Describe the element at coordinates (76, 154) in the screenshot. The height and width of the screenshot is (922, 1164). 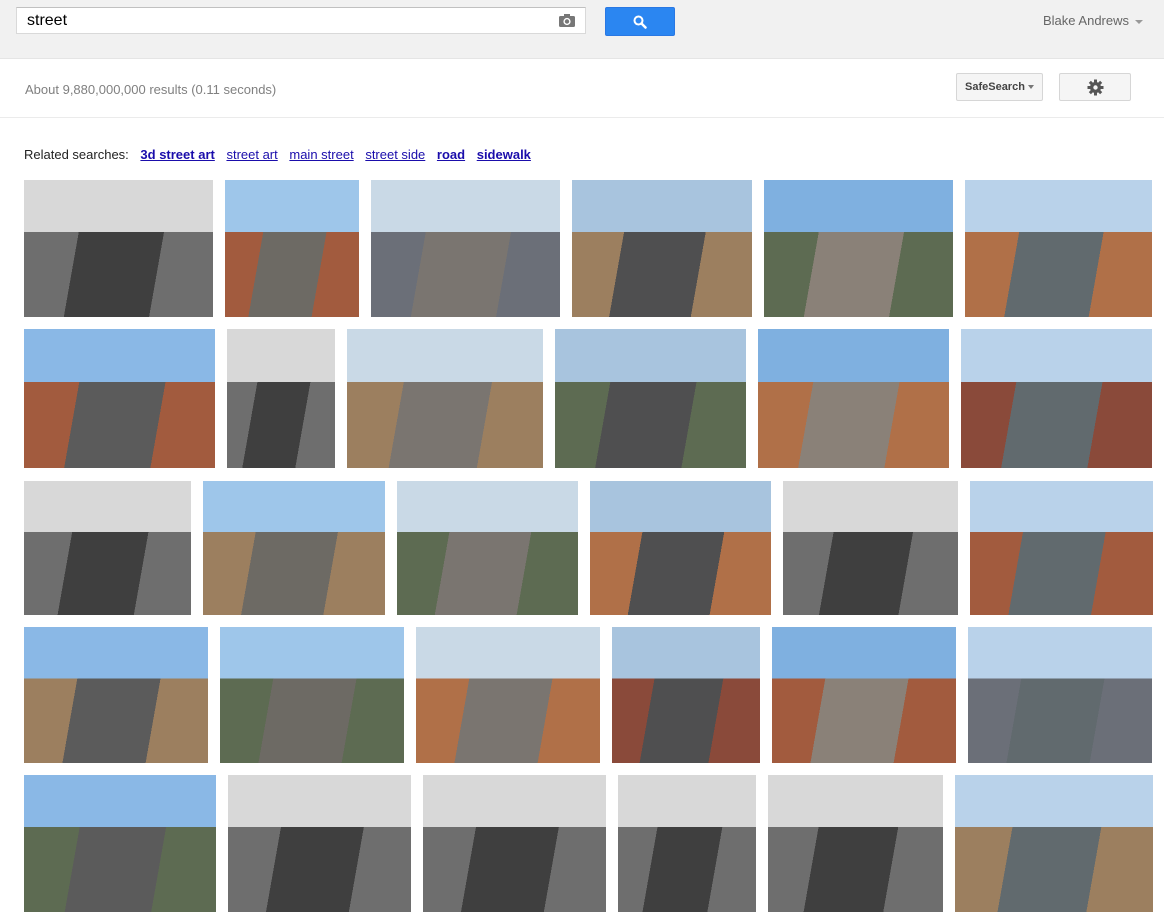
I see `related-label: Related searches:` at that location.